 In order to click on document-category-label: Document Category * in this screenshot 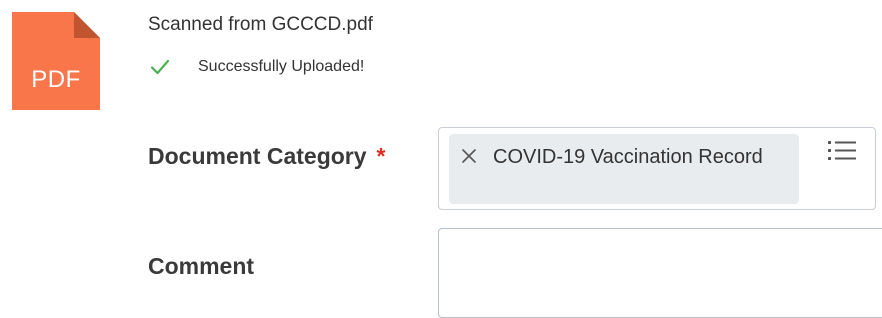, I will do `click(267, 156)`.